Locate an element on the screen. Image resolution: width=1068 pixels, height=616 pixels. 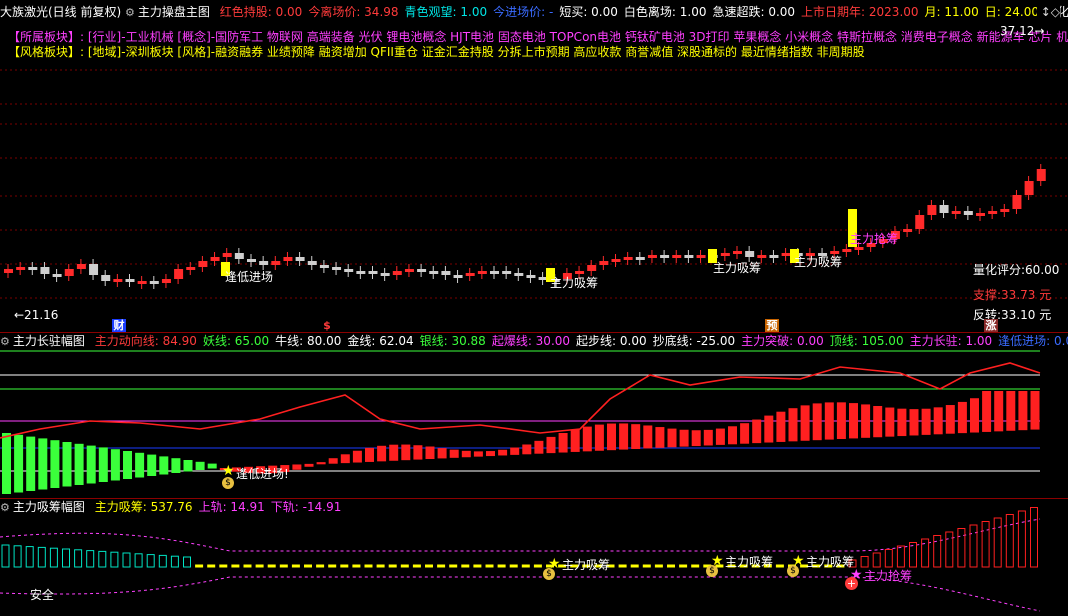
finance-marker: 财 is located at coordinates (119, 325).